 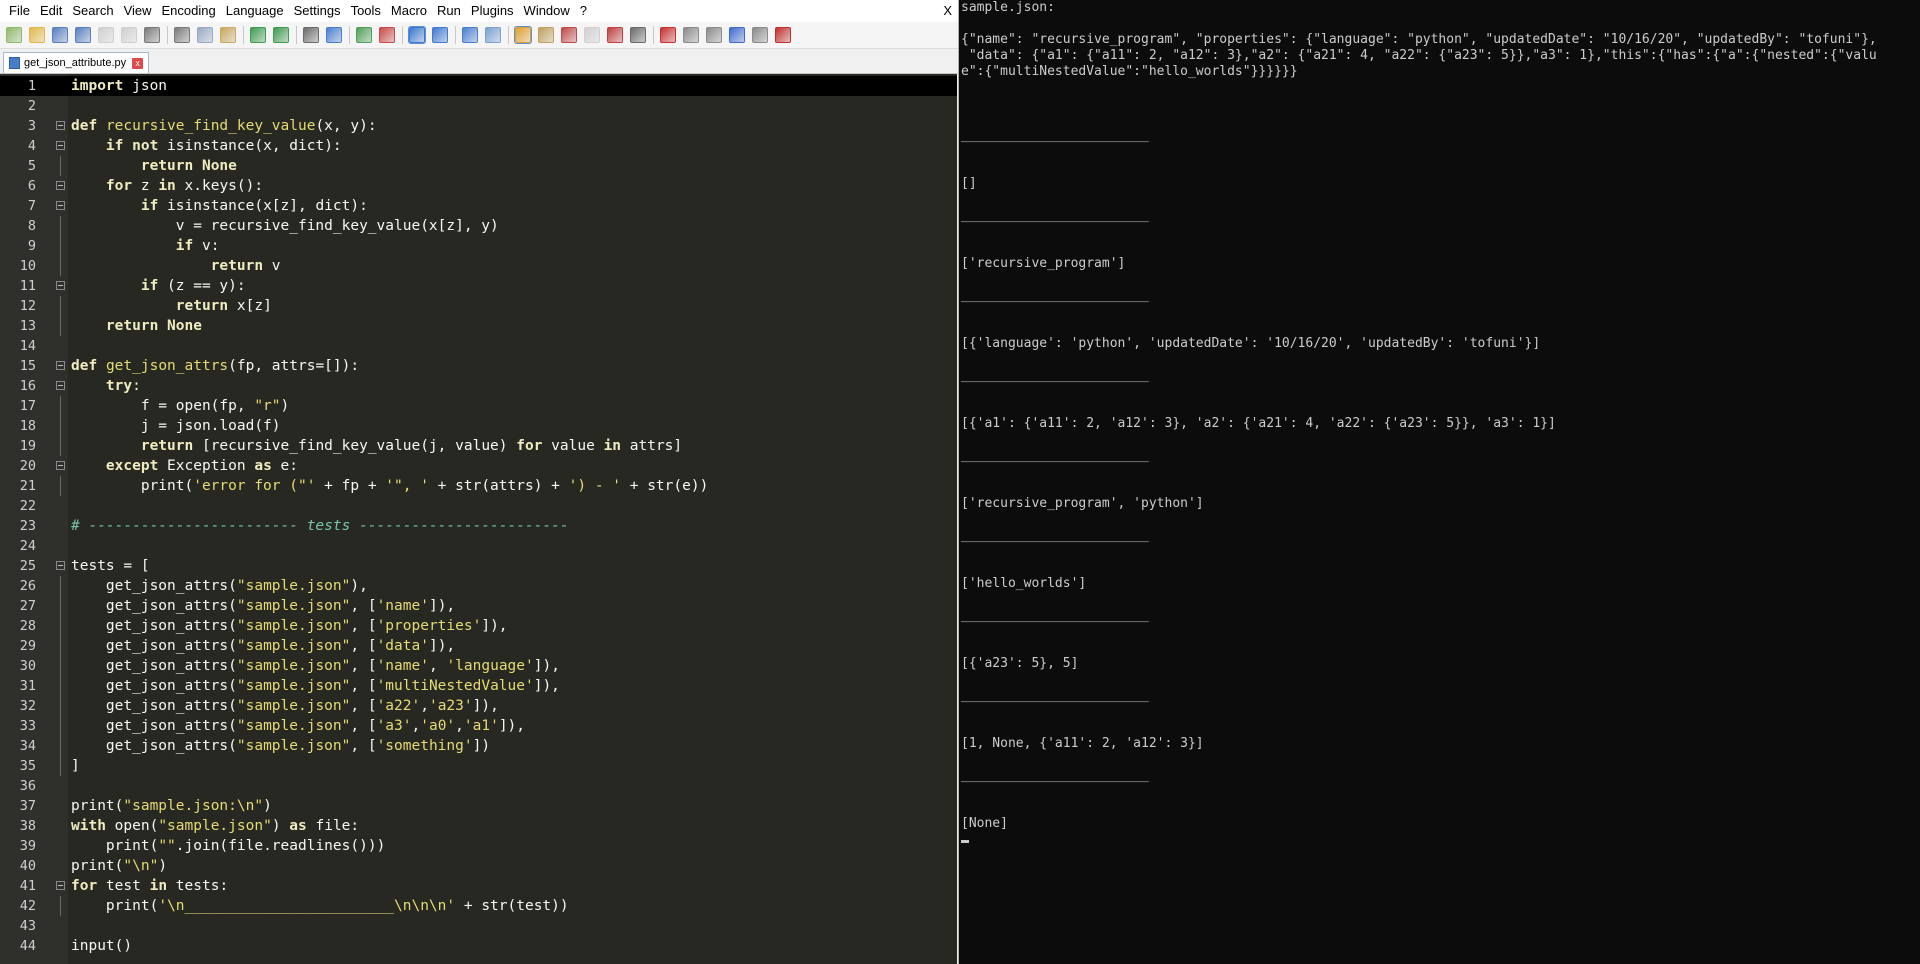 I want to click on code-line: 8 v = recursive_find_key_value(x[z], y), so click(x=478, y=226).